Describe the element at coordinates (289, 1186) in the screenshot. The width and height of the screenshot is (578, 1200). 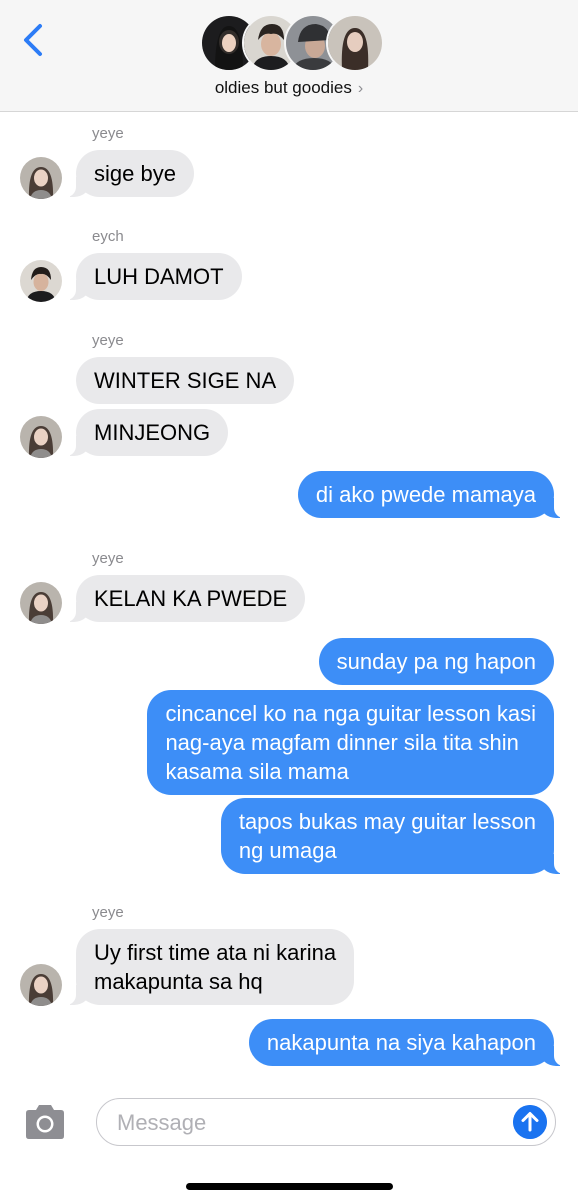
I see `home-indicator` at that location.